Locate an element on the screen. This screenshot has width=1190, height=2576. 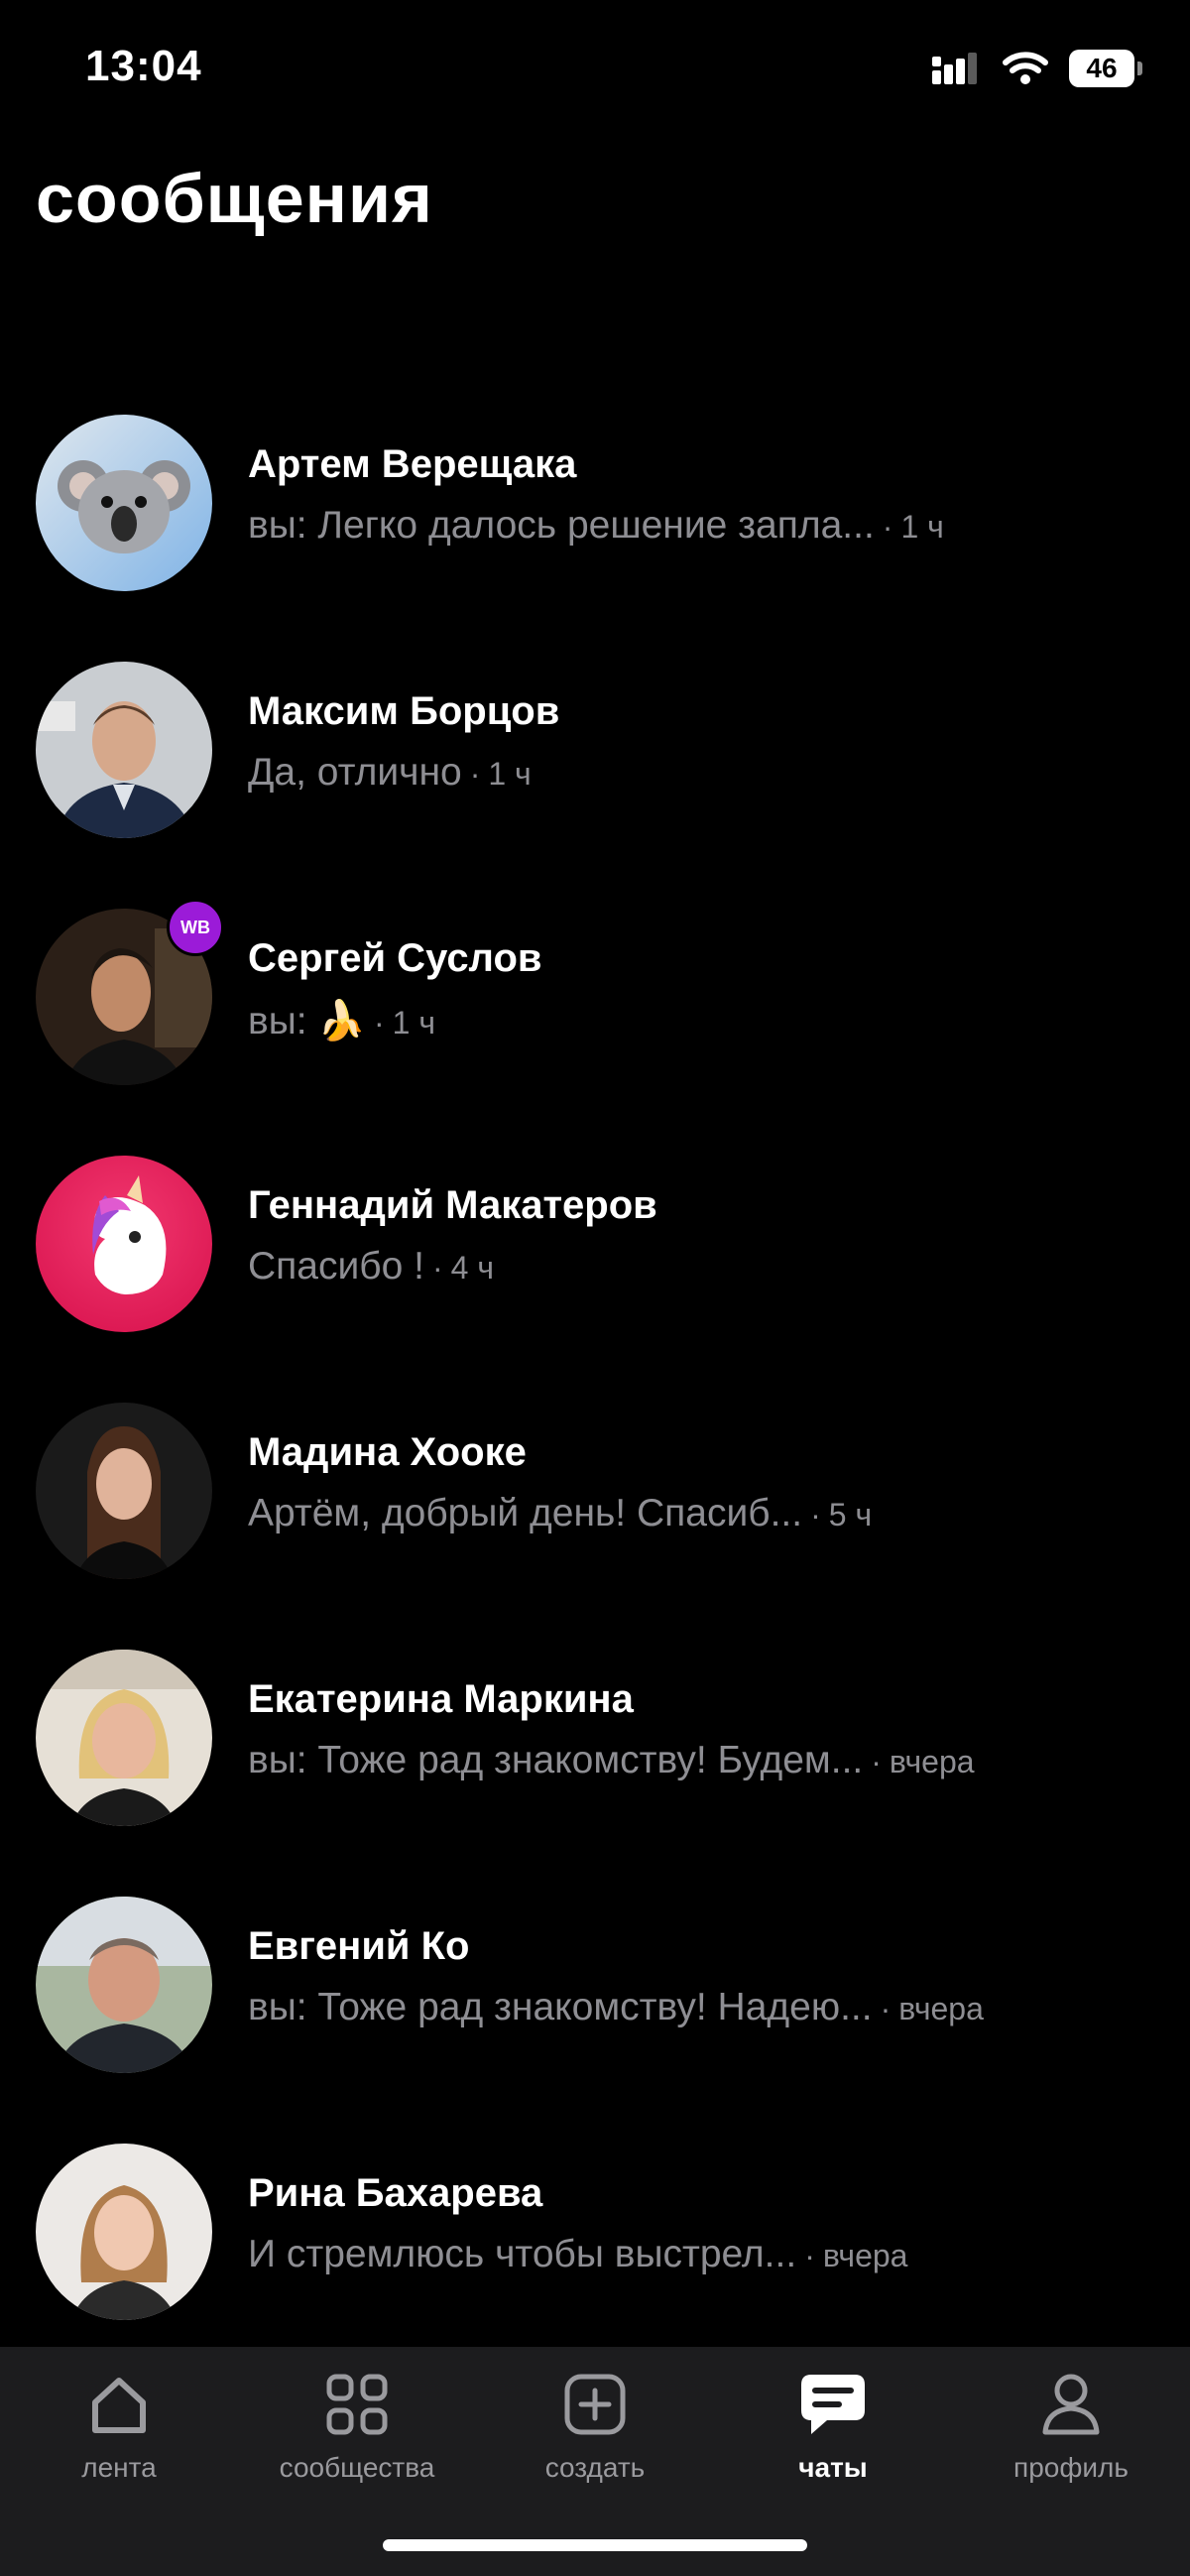
chat-message: Да, отлично is located at coordinates (355, 772).